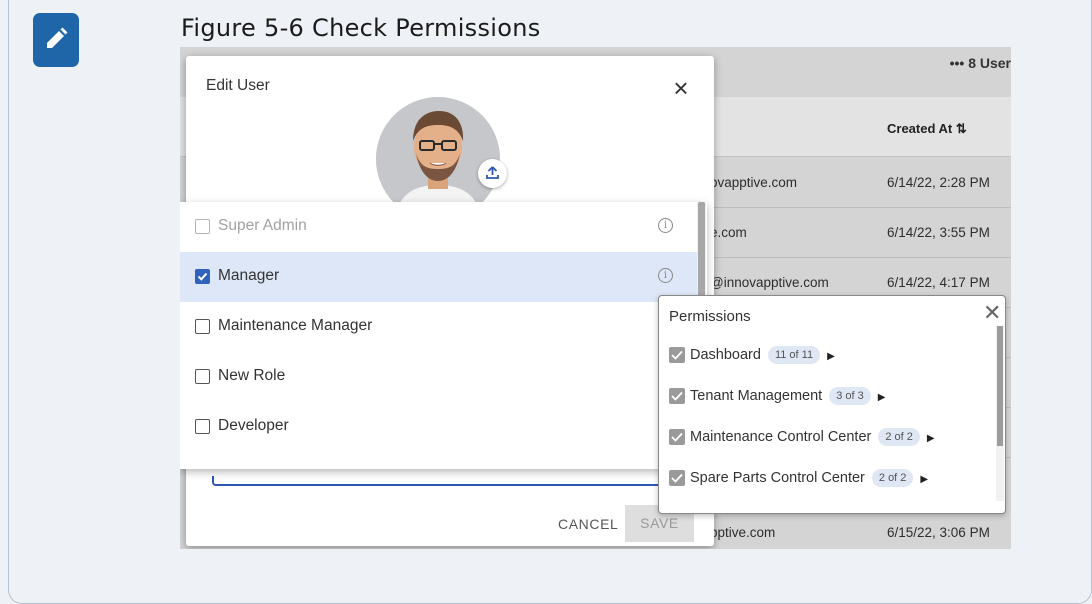  I want to click on row-email: @innovapptive.com, so click(769, 282).